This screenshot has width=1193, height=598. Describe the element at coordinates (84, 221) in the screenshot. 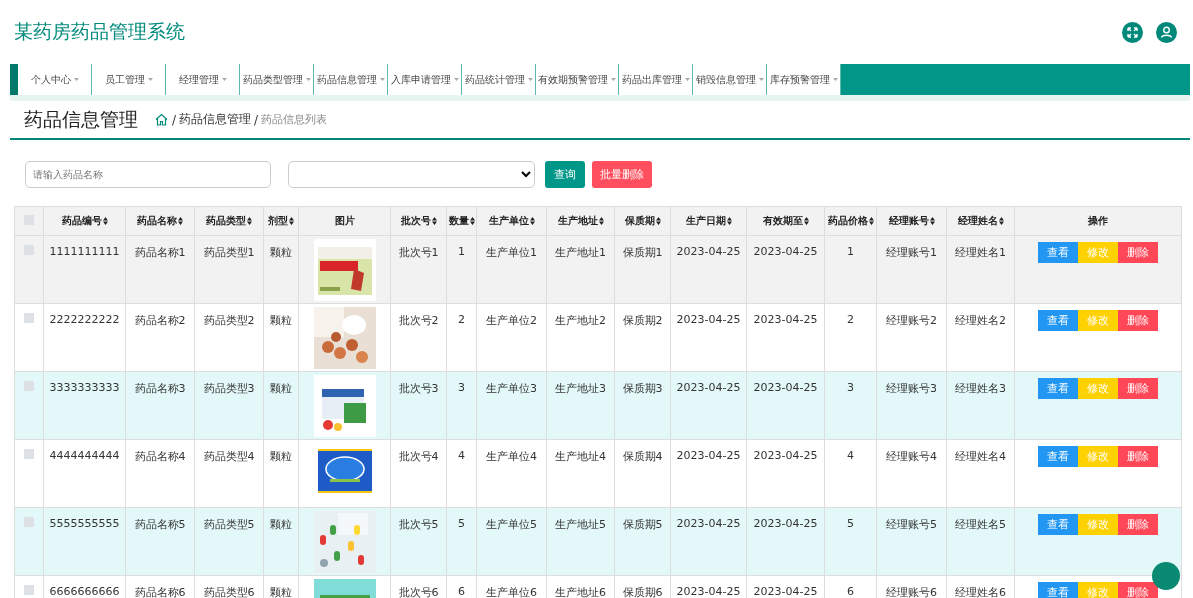

I see `column-header: 药品编号` at that location.